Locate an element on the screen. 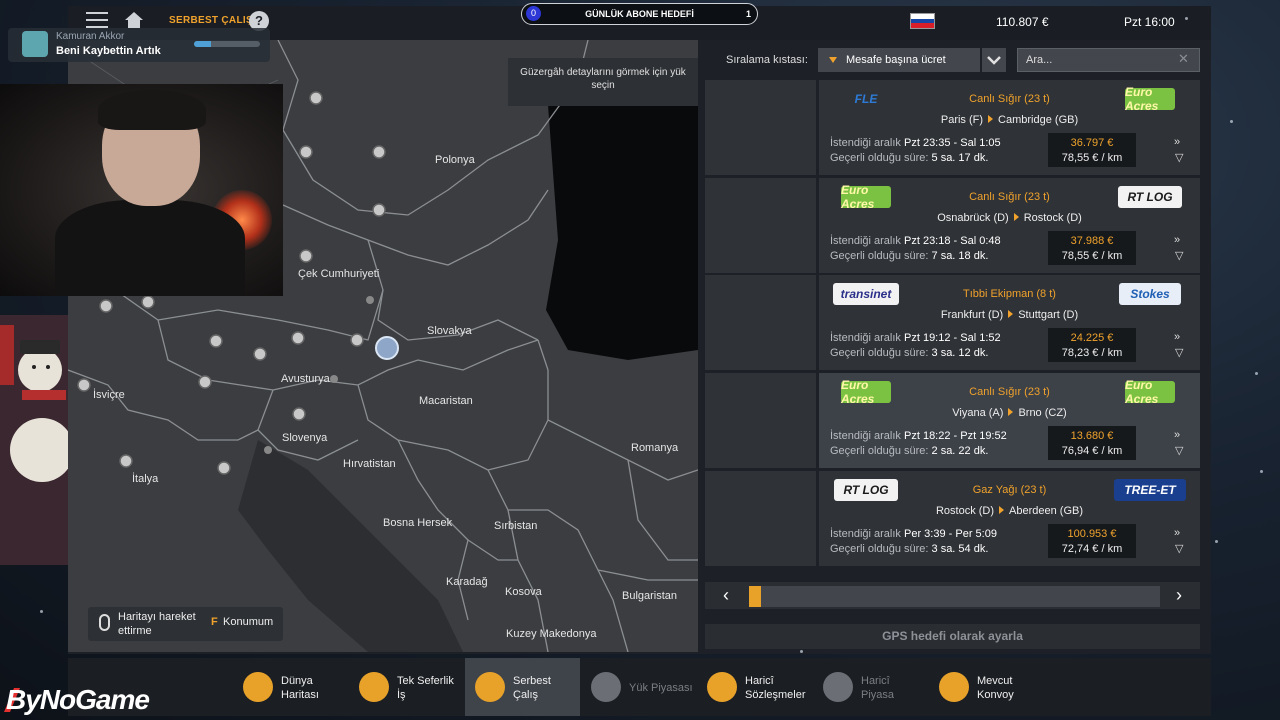  external-market-icon is located at coordinates (838, 687).